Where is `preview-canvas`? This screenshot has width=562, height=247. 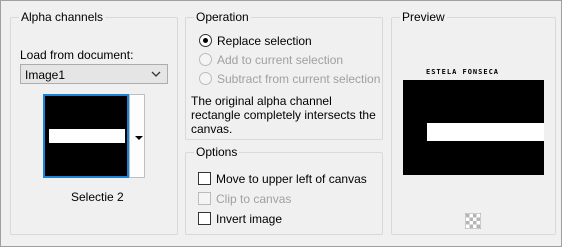 preview-canvas is located at coordinates (473, 127).